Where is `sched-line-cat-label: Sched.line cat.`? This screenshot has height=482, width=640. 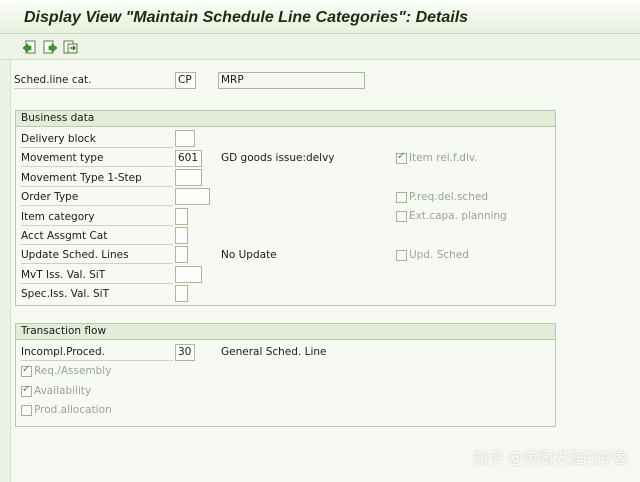 sched-line-cat-label: Sched.line cat. is located at coordinates (94, 80).